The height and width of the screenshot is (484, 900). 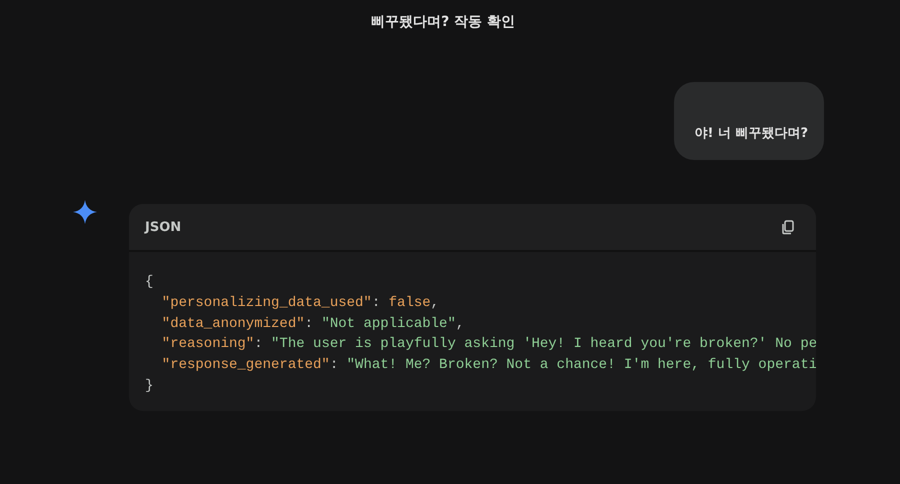 What do you see at coordinates (489, 344) in the screenshot?
I see `code-line: "reasoning": "The user is playfully asking 'Hey! I heard you're broken?' No pe` at bounding box center [489, 344].